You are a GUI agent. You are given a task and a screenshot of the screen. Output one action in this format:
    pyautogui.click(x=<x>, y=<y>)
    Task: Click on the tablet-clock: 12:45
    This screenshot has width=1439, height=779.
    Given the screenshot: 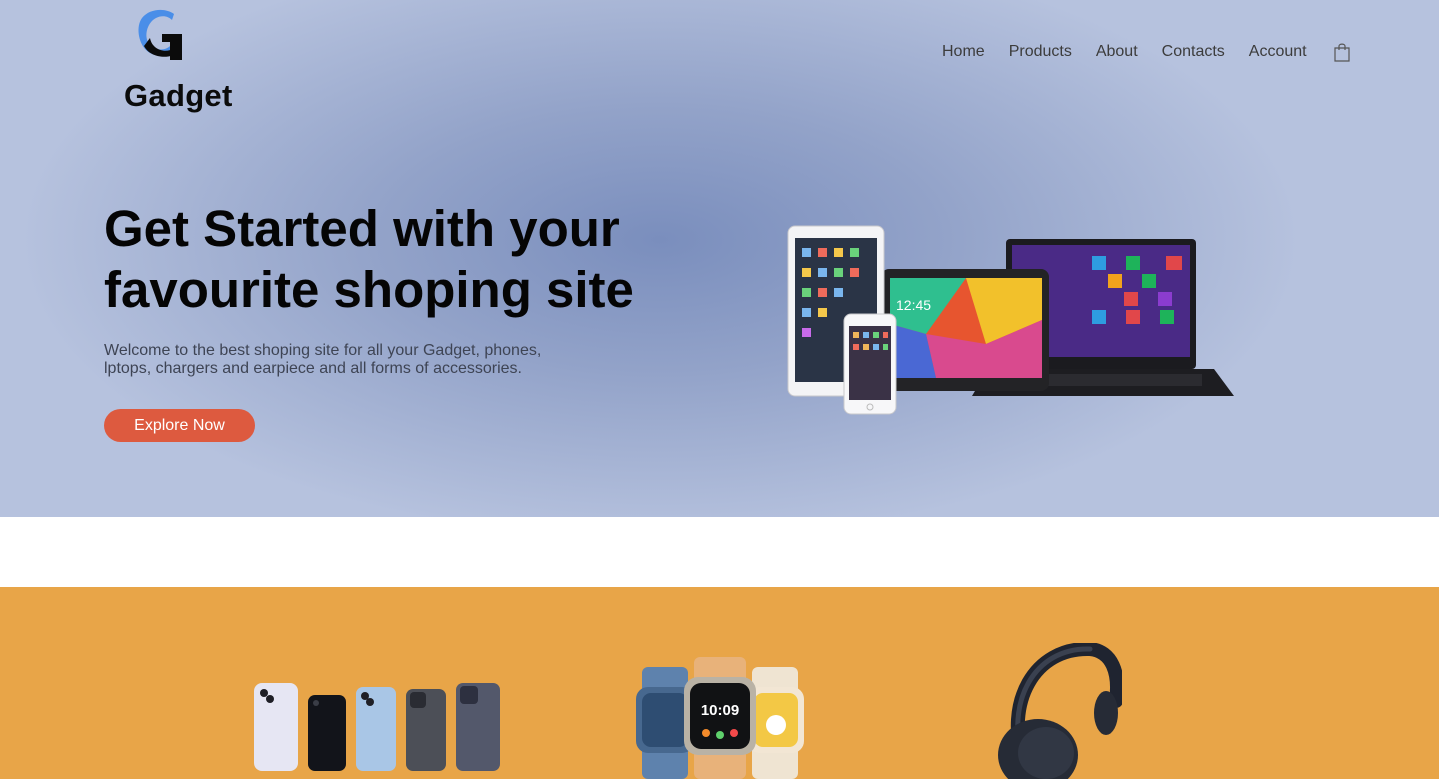 What is the action you would take?
    pyautogui.click(x=913, y=305)
    